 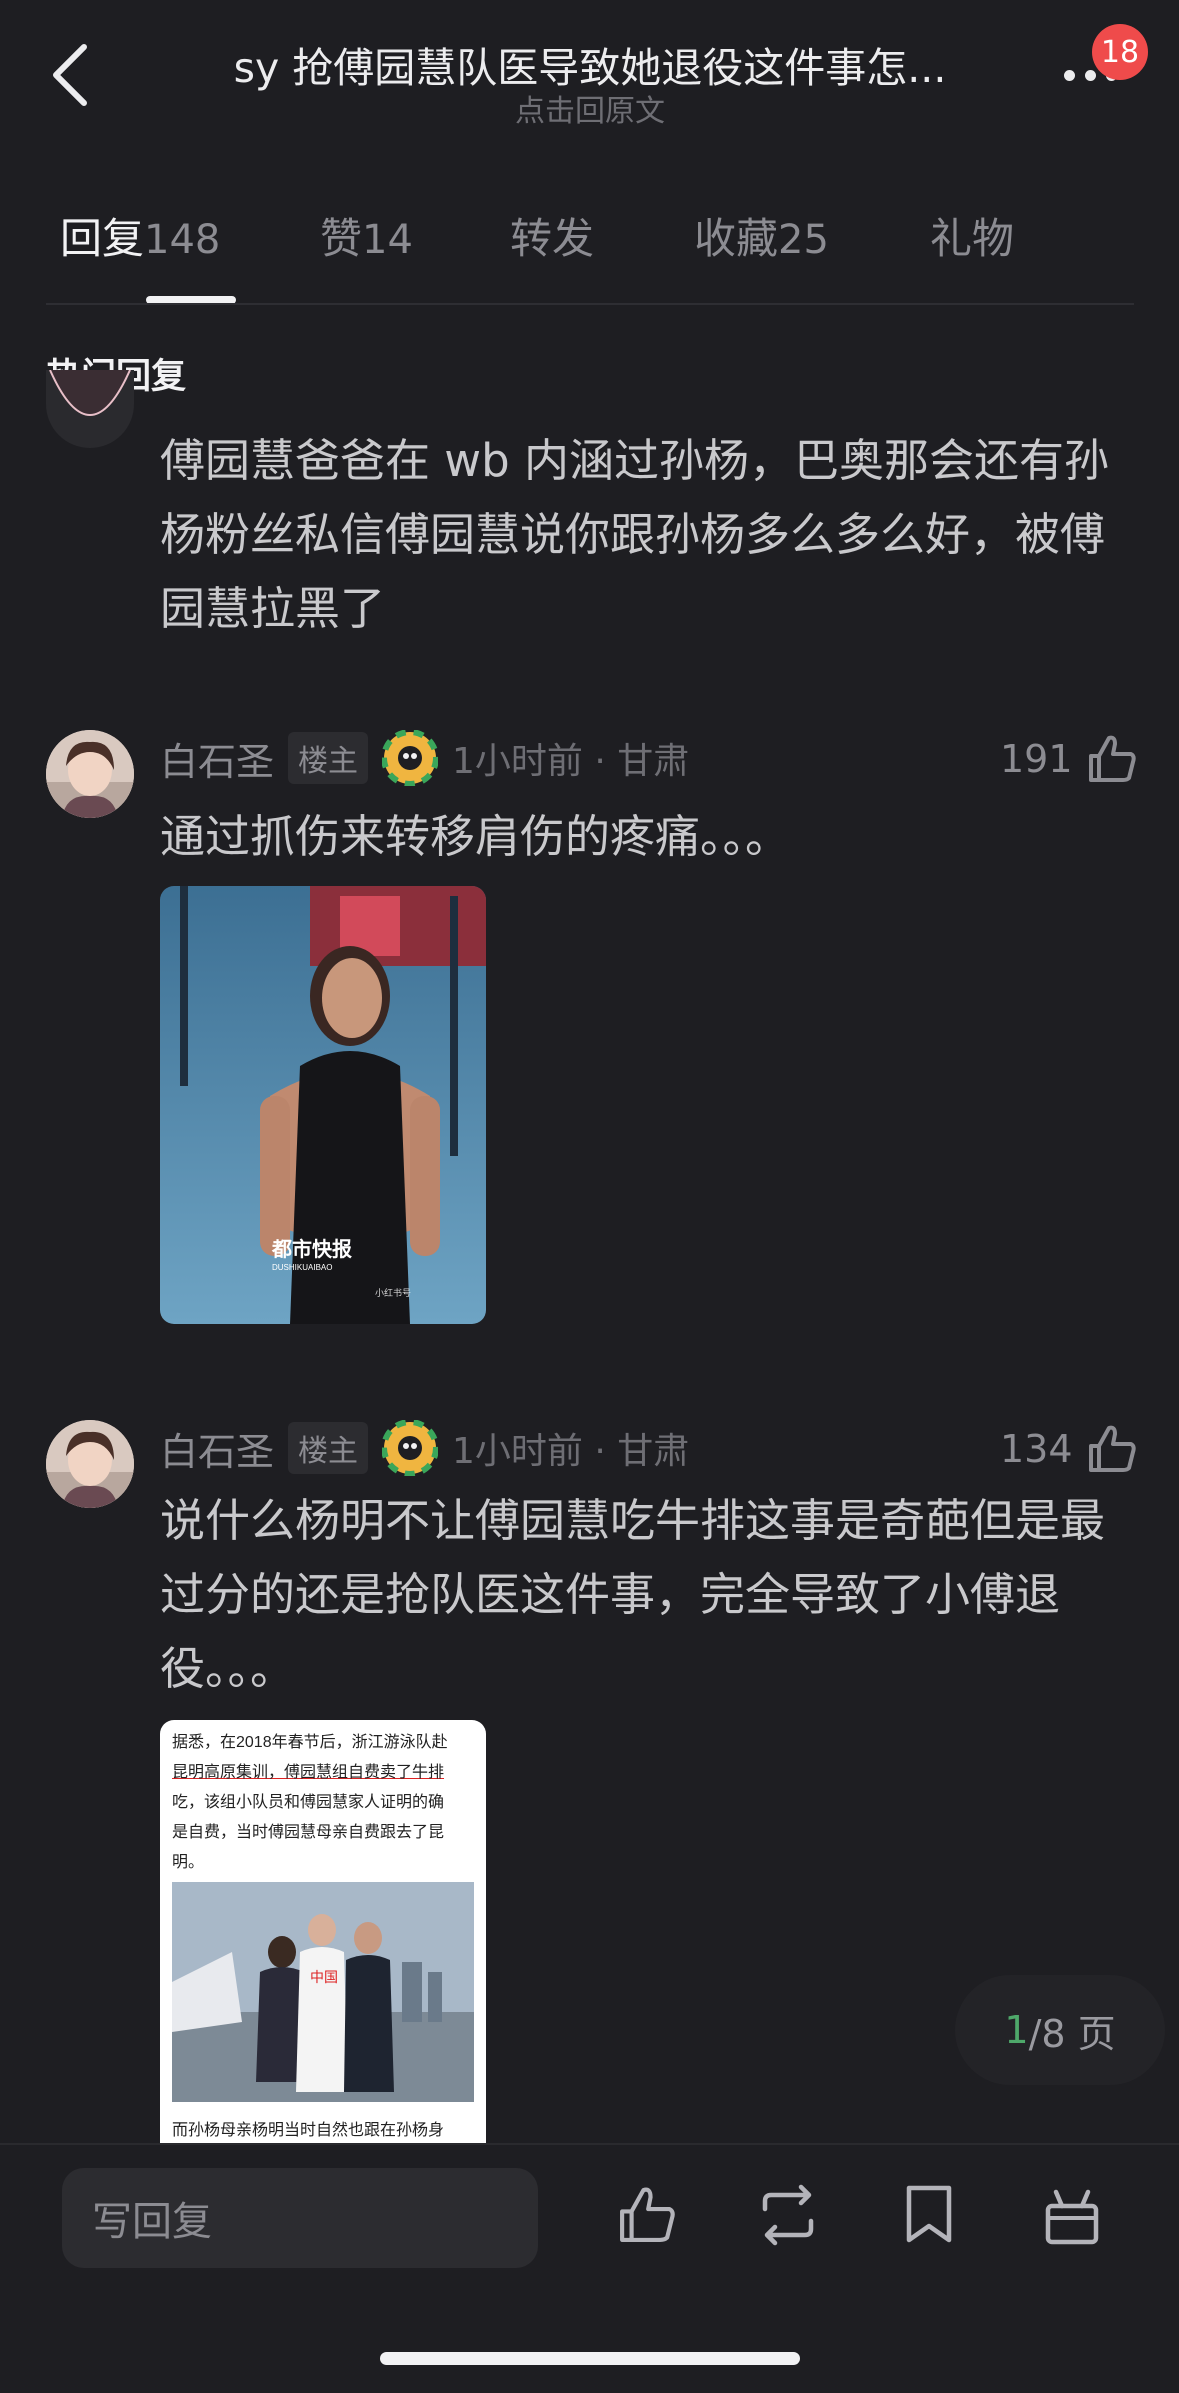 I want to click on gift-button, so click(x=1072, y=2215).